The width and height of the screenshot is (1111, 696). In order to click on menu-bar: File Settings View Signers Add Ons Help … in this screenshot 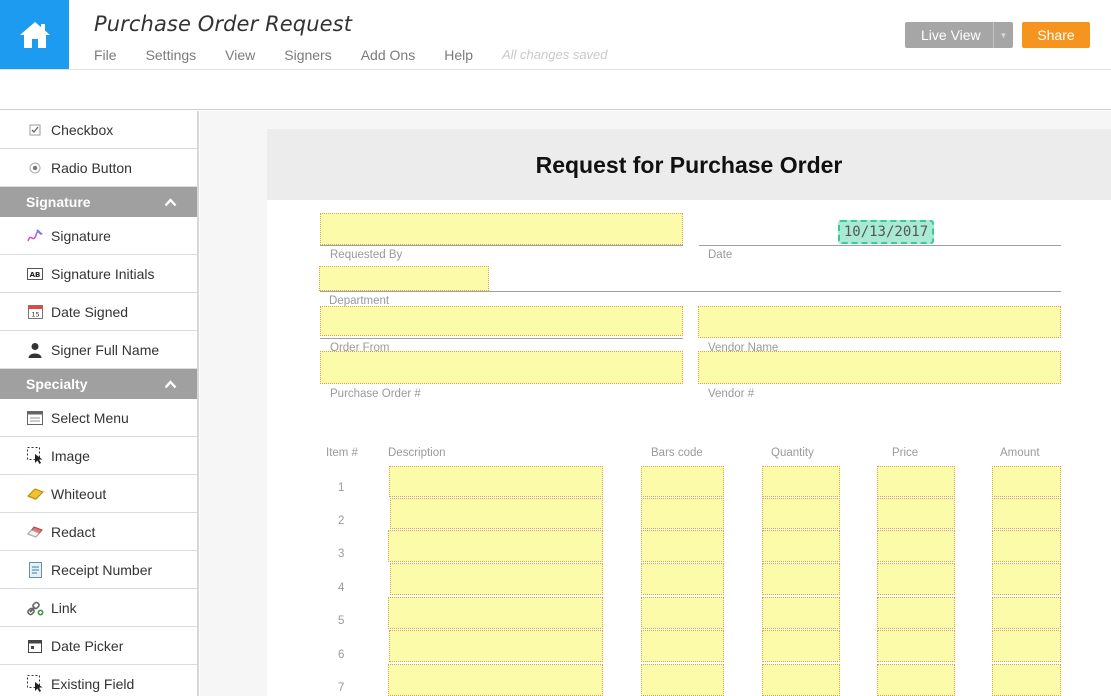, I will do `click(351, 55)`.